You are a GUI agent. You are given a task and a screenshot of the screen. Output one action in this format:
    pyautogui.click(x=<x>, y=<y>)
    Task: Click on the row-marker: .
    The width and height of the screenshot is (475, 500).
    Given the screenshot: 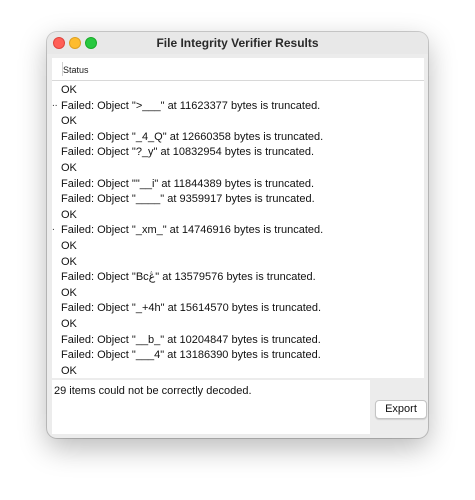 What is the action you would take?
    pyautogui.click(x=53, y=228)
    